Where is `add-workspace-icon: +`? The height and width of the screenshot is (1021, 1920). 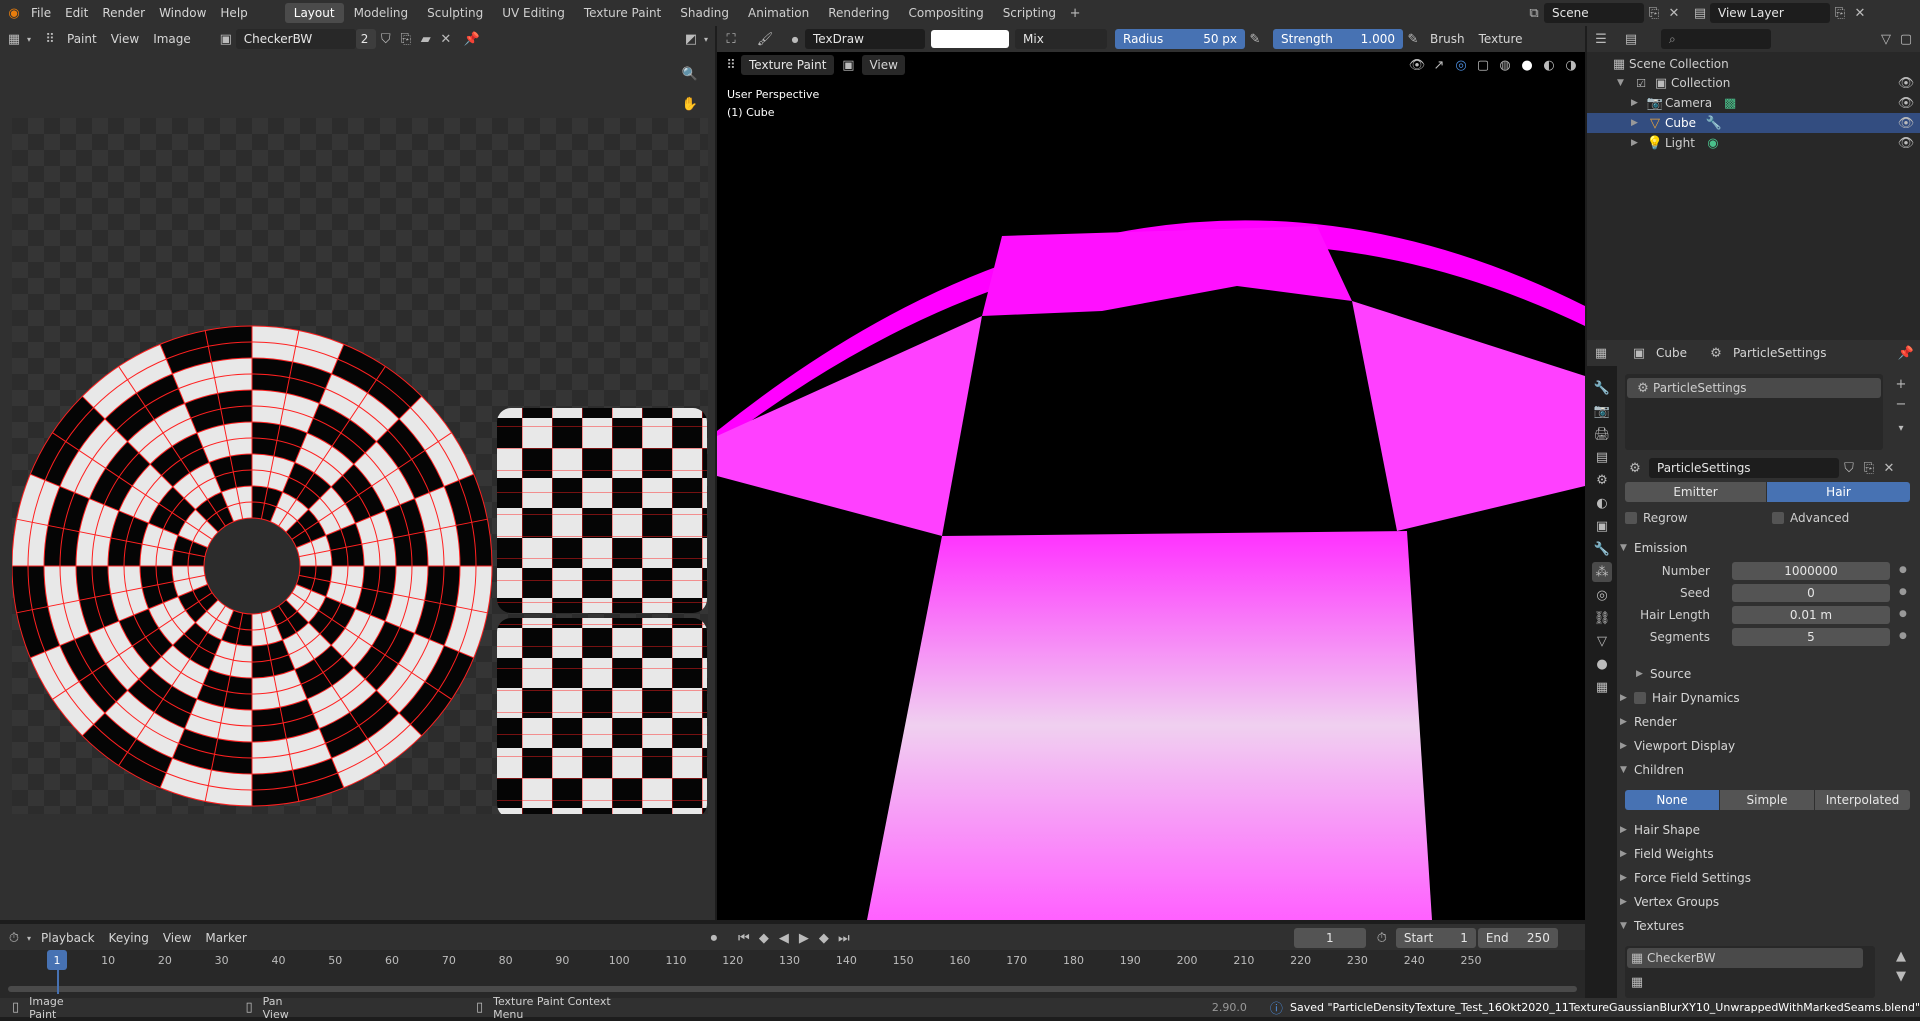 add-workspace-icon: + is located at coordinates (1075, 13).